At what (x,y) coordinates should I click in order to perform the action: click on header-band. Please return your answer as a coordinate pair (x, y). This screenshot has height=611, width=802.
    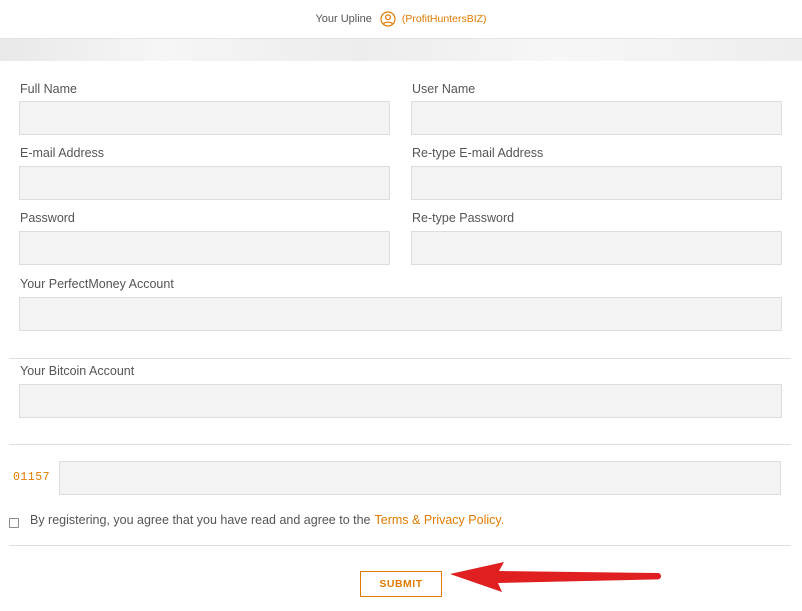
    Looking at the image, I should click on (401, 49).